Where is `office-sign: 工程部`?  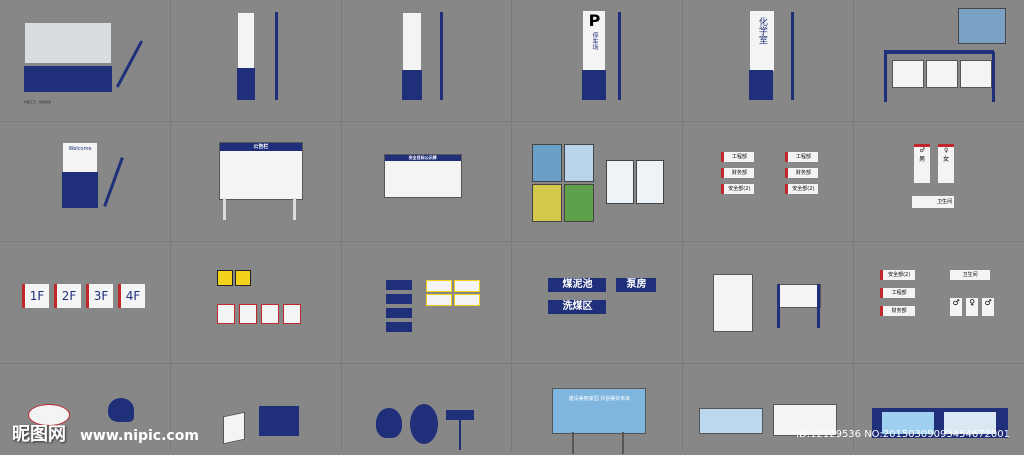 office-sign: 工程部 is located at coordinates (898, 293).